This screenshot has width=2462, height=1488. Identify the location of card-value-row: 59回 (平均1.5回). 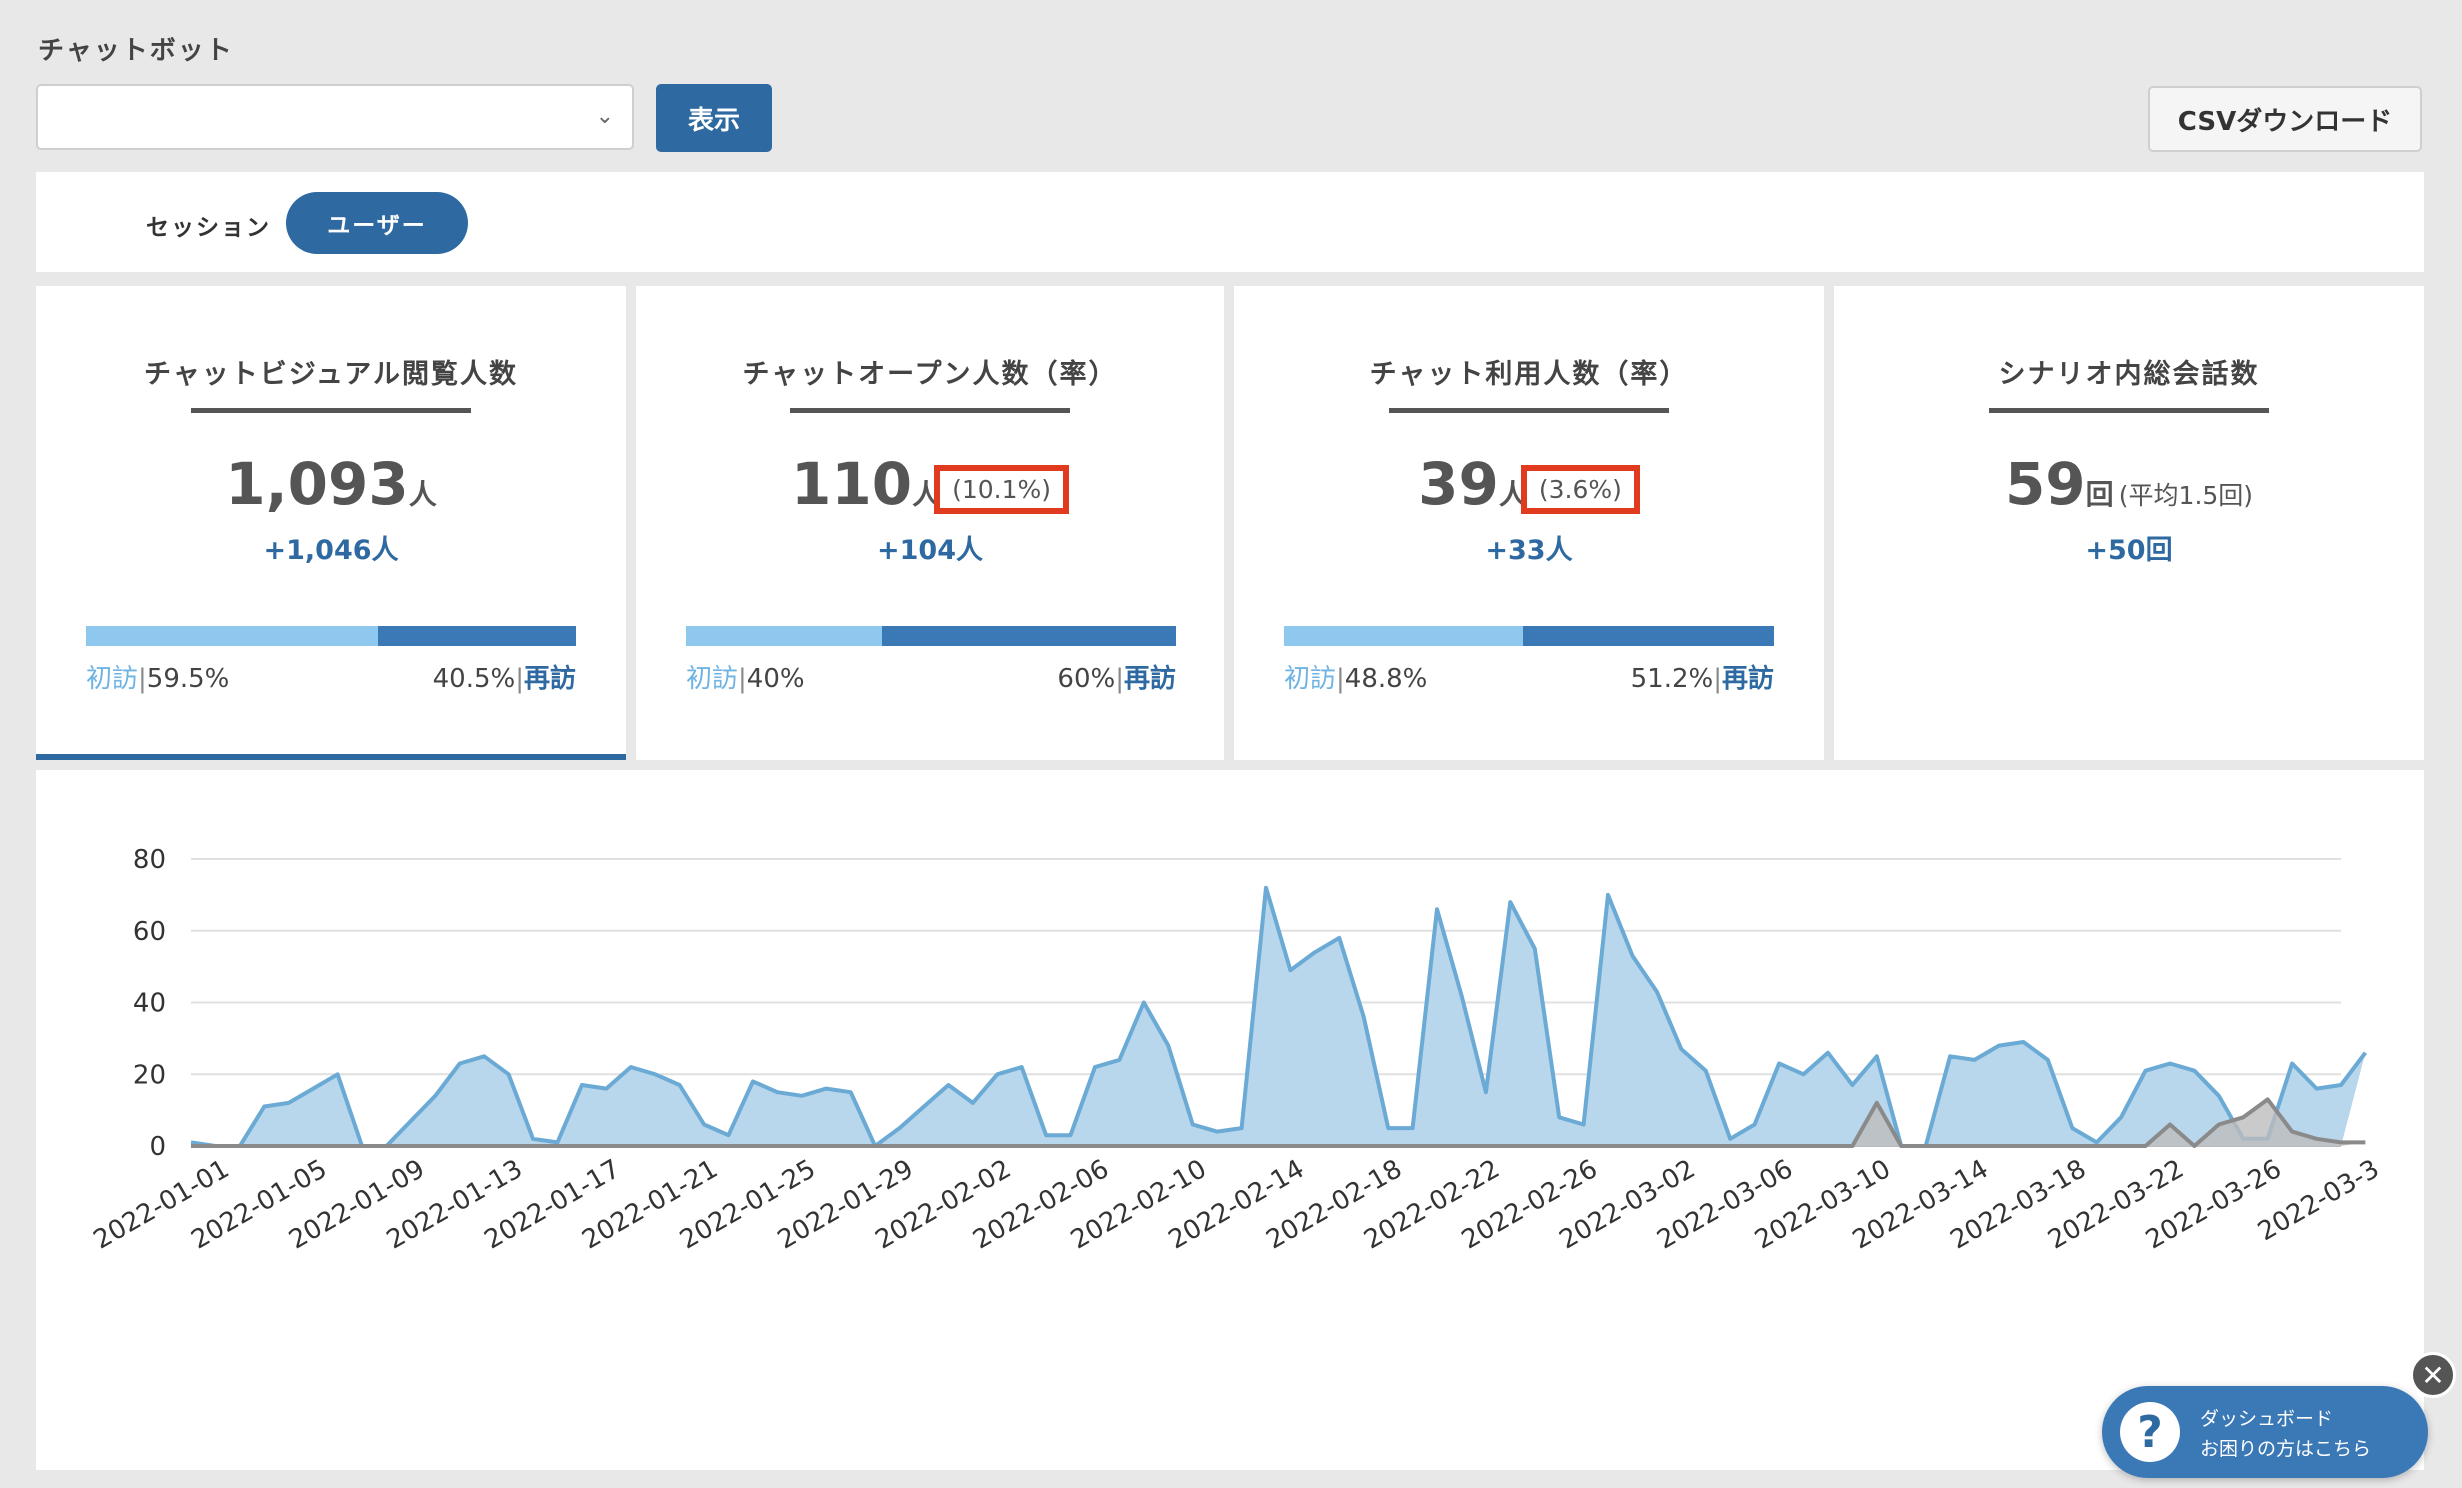
(2129, 484).